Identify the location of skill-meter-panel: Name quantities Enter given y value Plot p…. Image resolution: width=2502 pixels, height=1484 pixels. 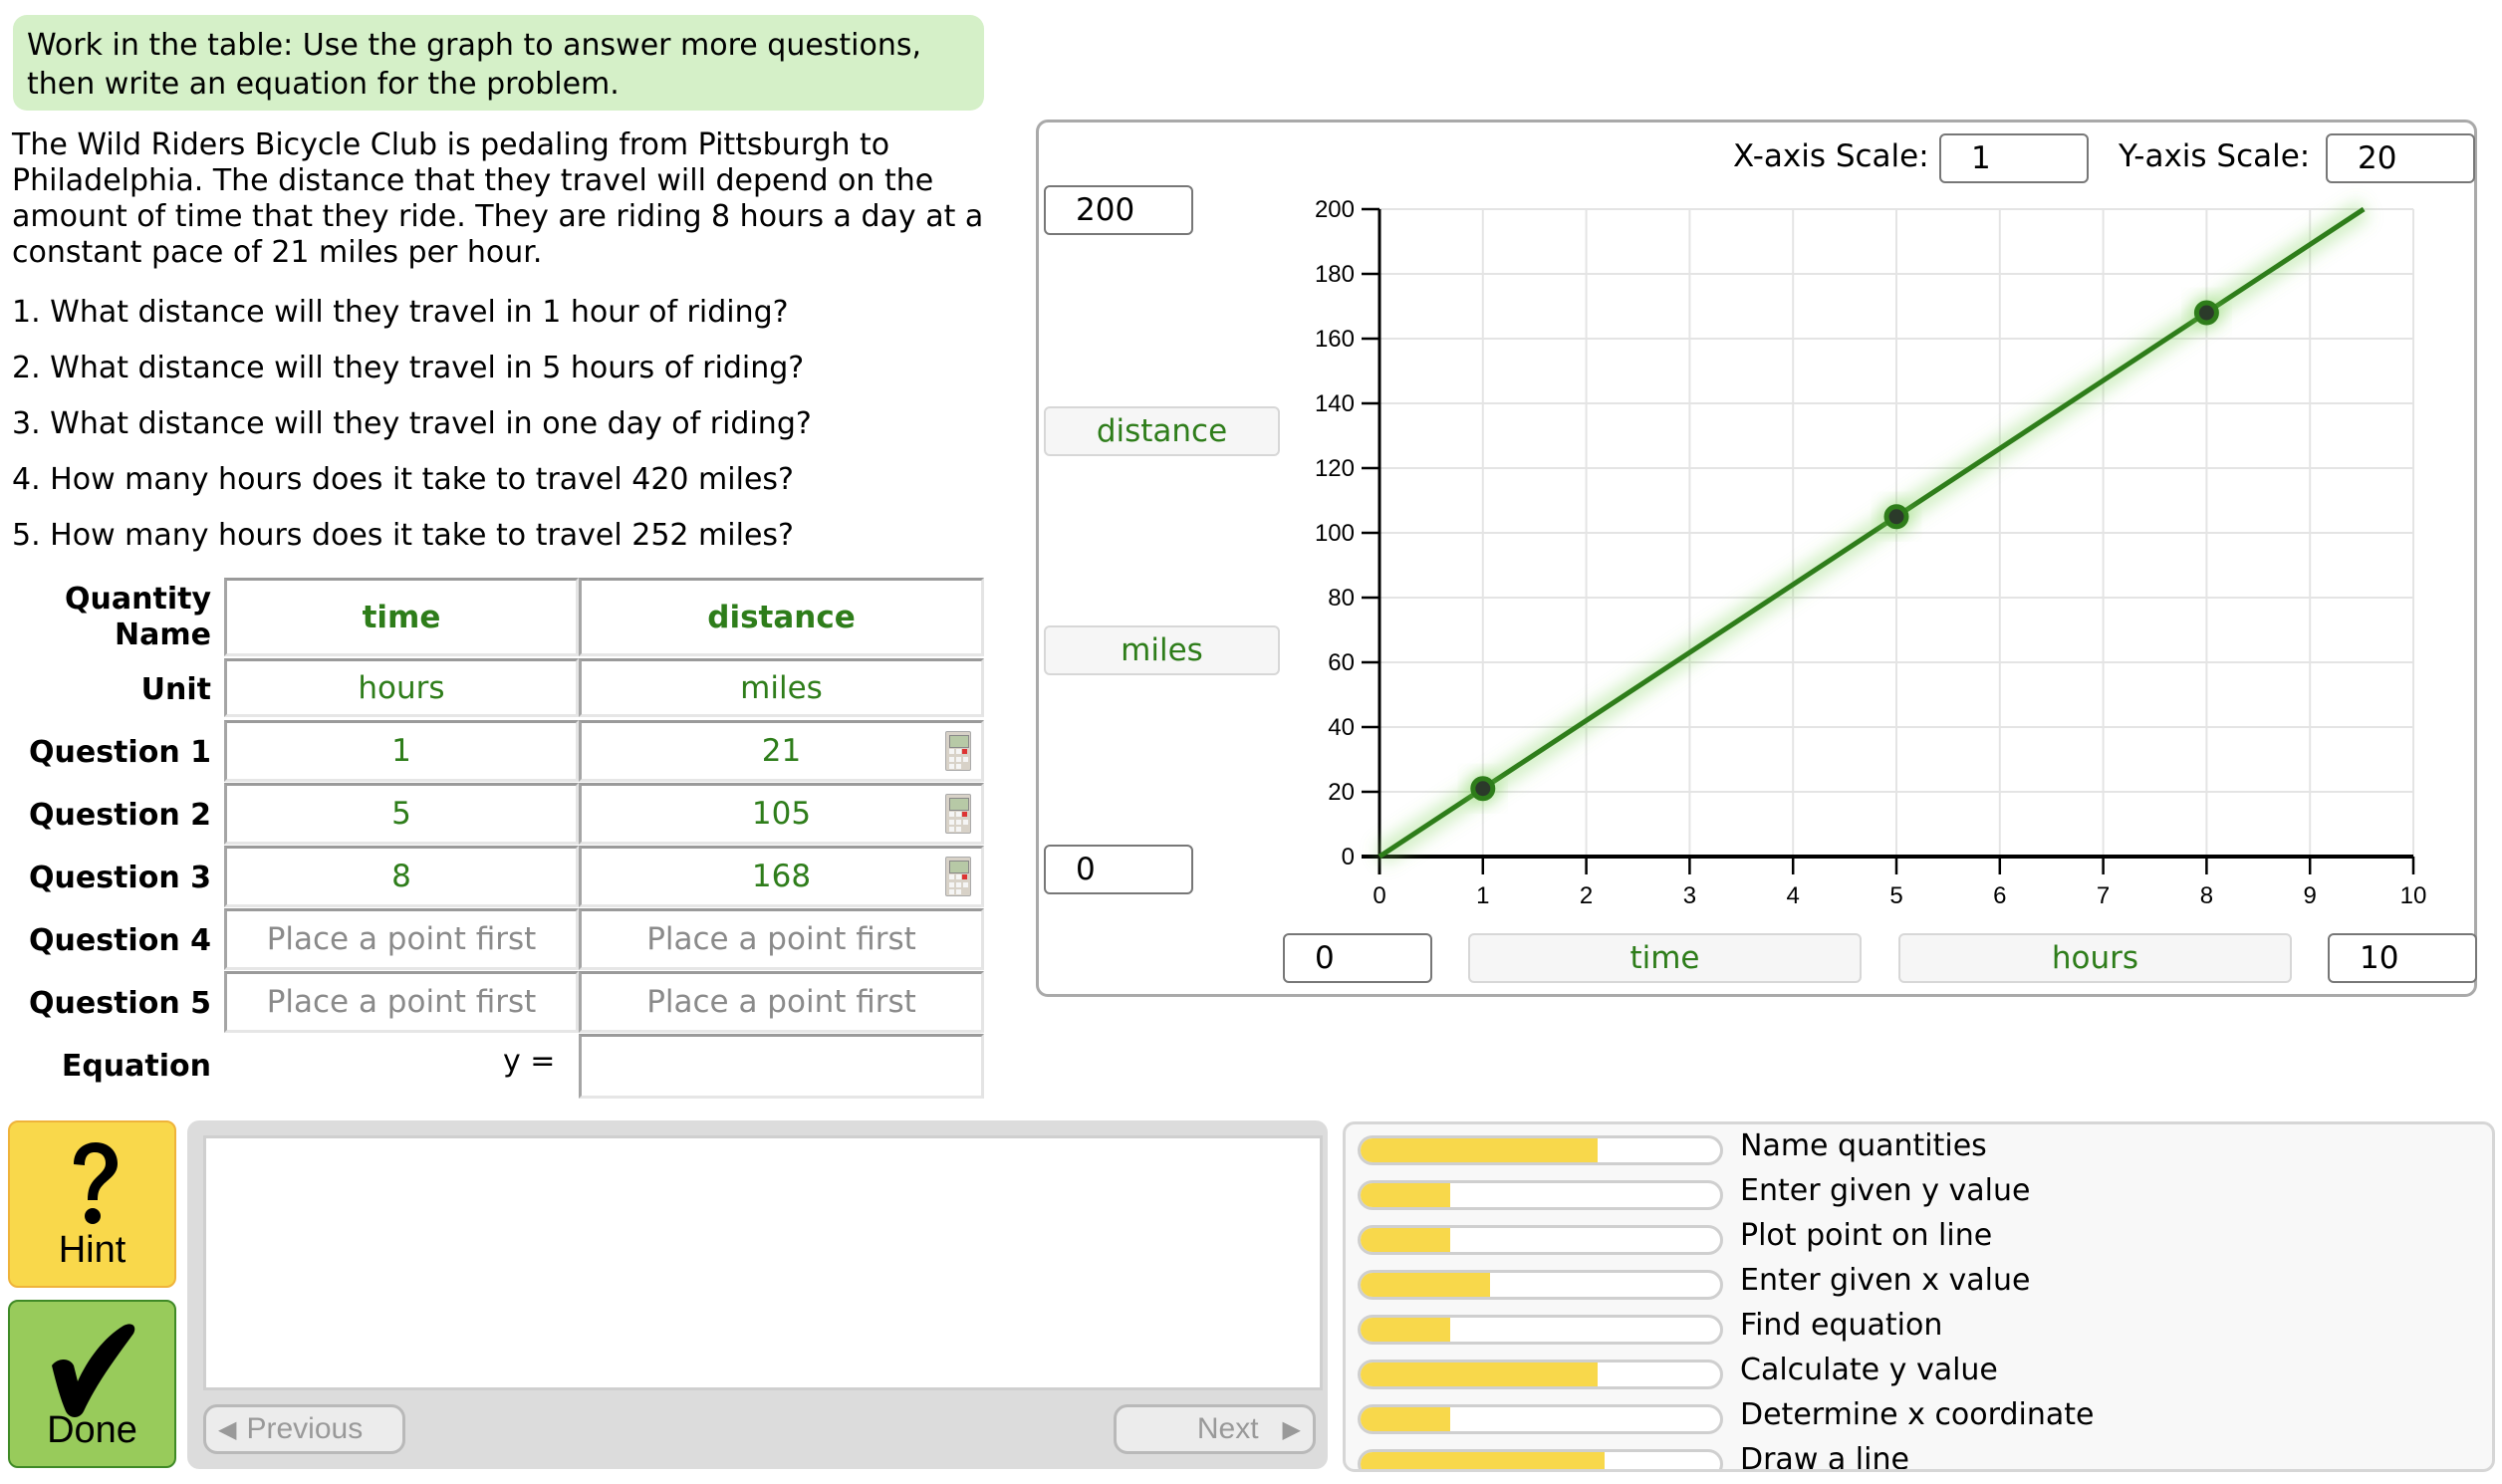
(1919, 1296).